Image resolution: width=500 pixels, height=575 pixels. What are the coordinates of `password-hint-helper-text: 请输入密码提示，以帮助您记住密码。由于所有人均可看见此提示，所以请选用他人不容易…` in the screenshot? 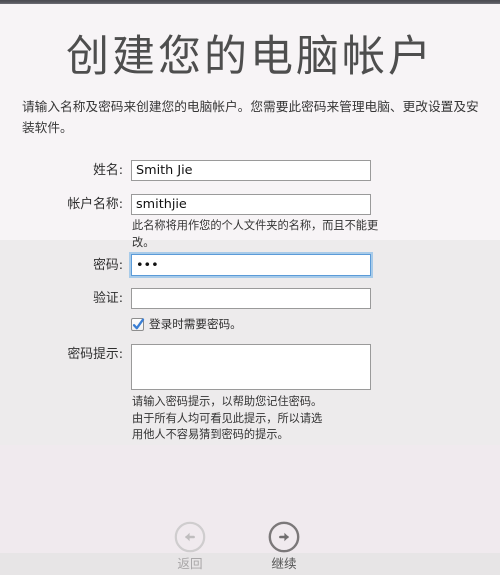 It's located at (227, 418).